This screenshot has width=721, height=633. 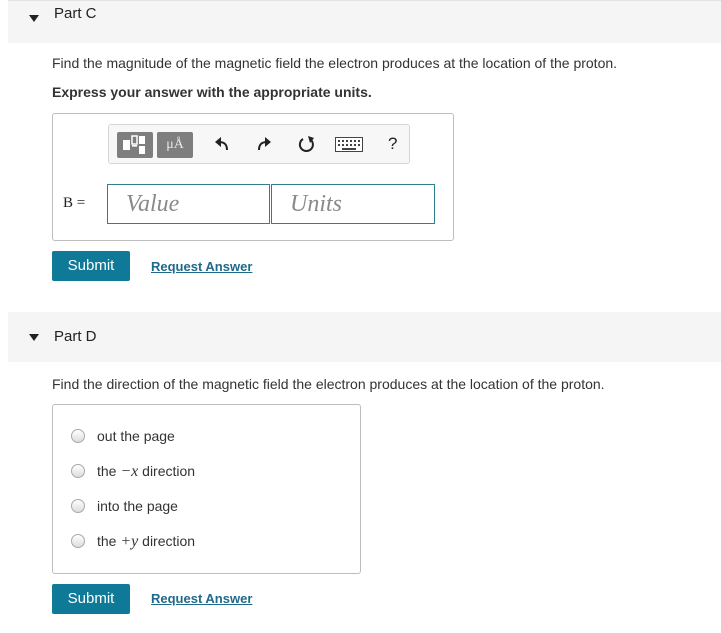 What do you see at coordinates (392, 144) in the screenshot?
I see `help-icon: ?` at bounding box center [392, 144].